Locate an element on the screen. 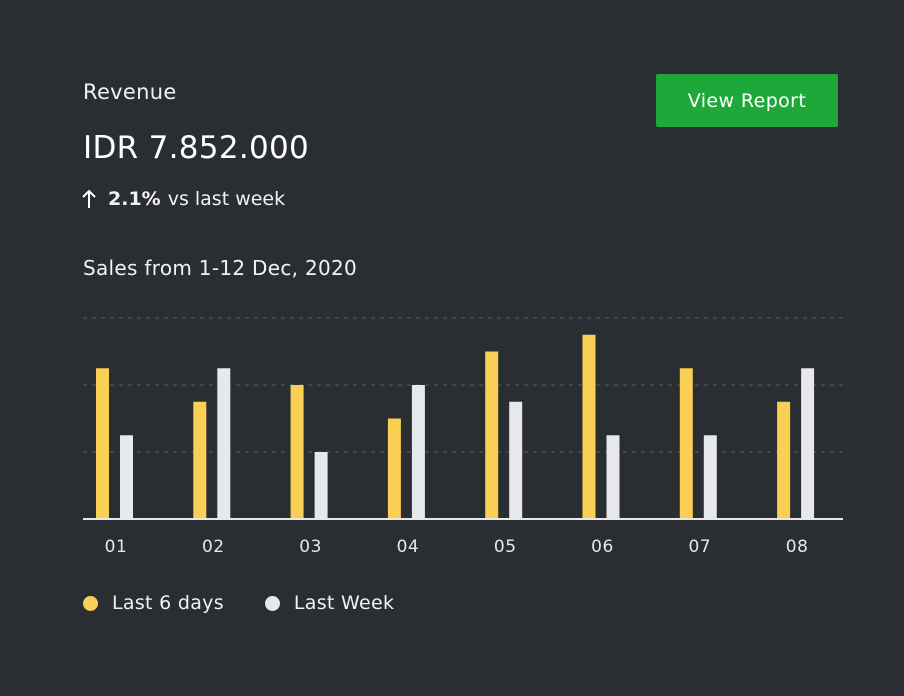 This screenshot has width=904, height=696. x-tick-label: 01 is located at coordinates (116, 547).